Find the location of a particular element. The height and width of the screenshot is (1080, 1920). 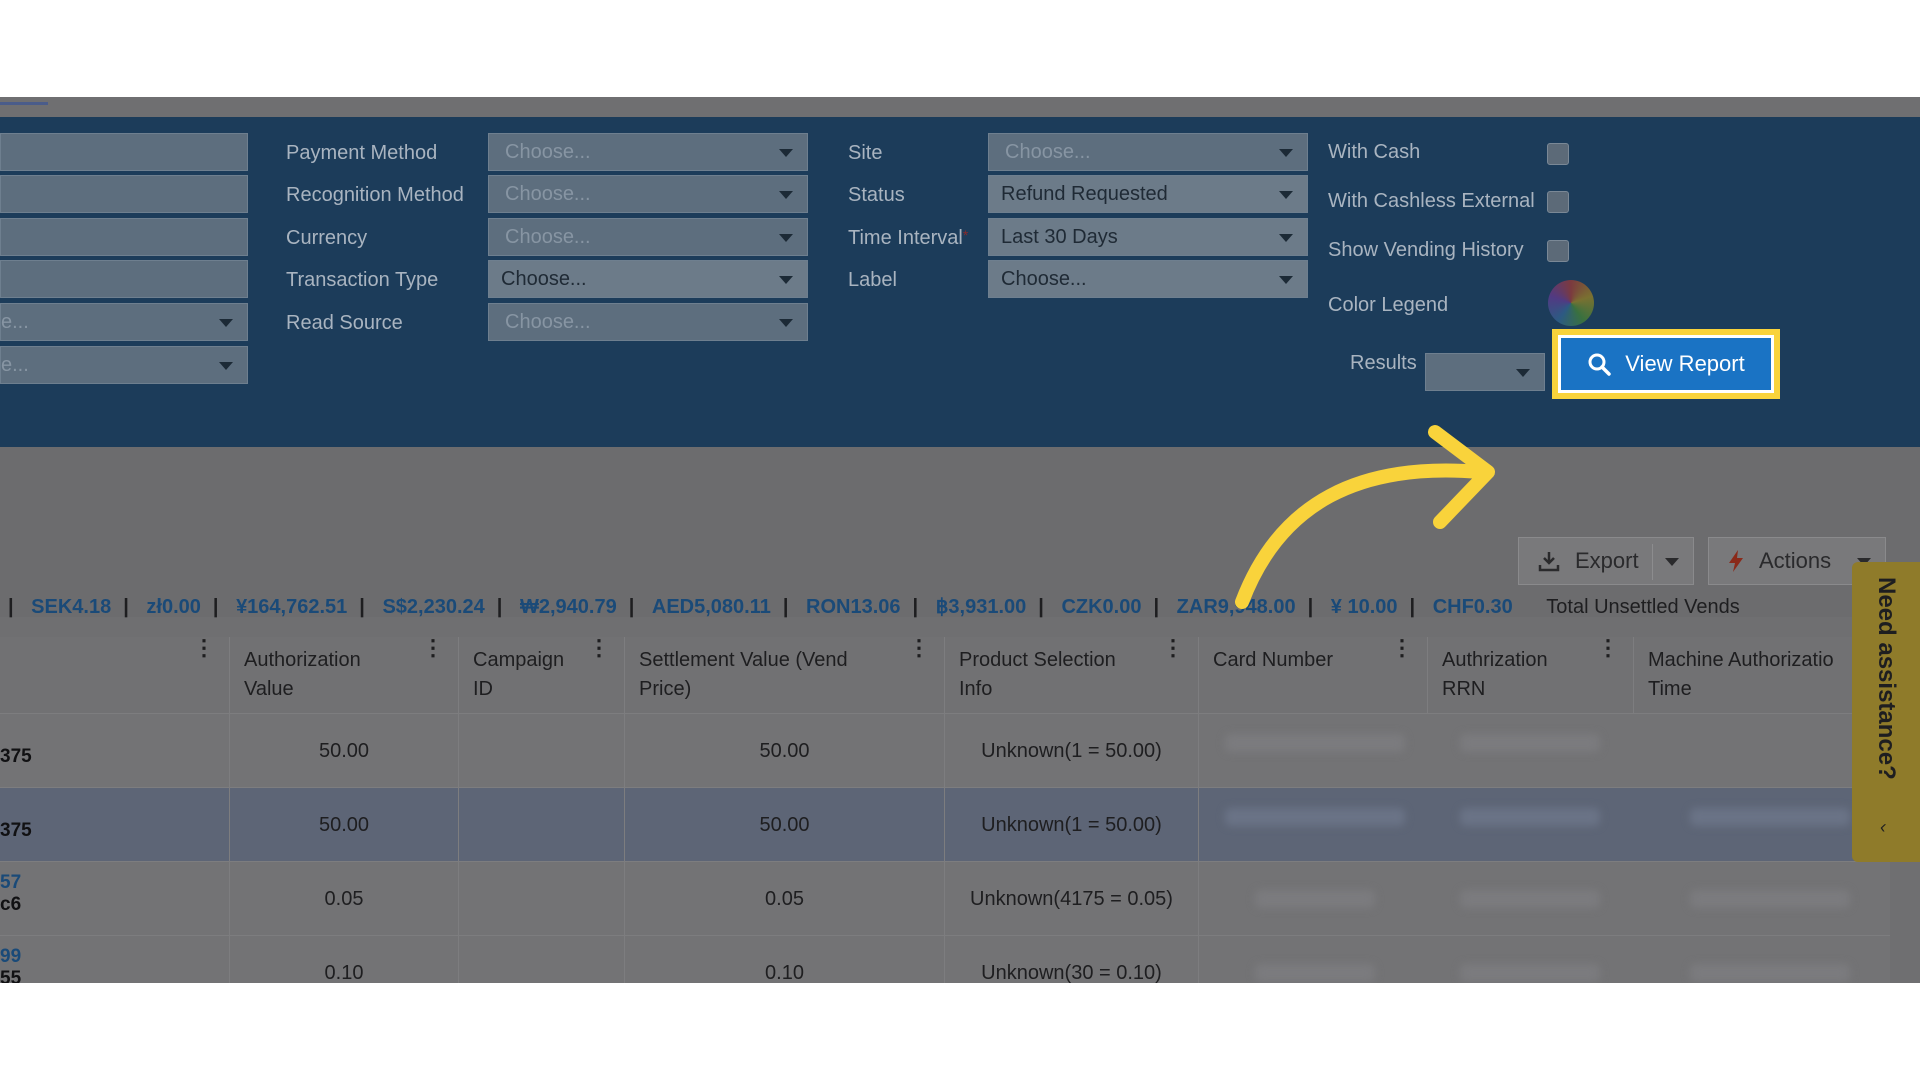

rrn-cell-redacted is located at coordinates (1530, 899).